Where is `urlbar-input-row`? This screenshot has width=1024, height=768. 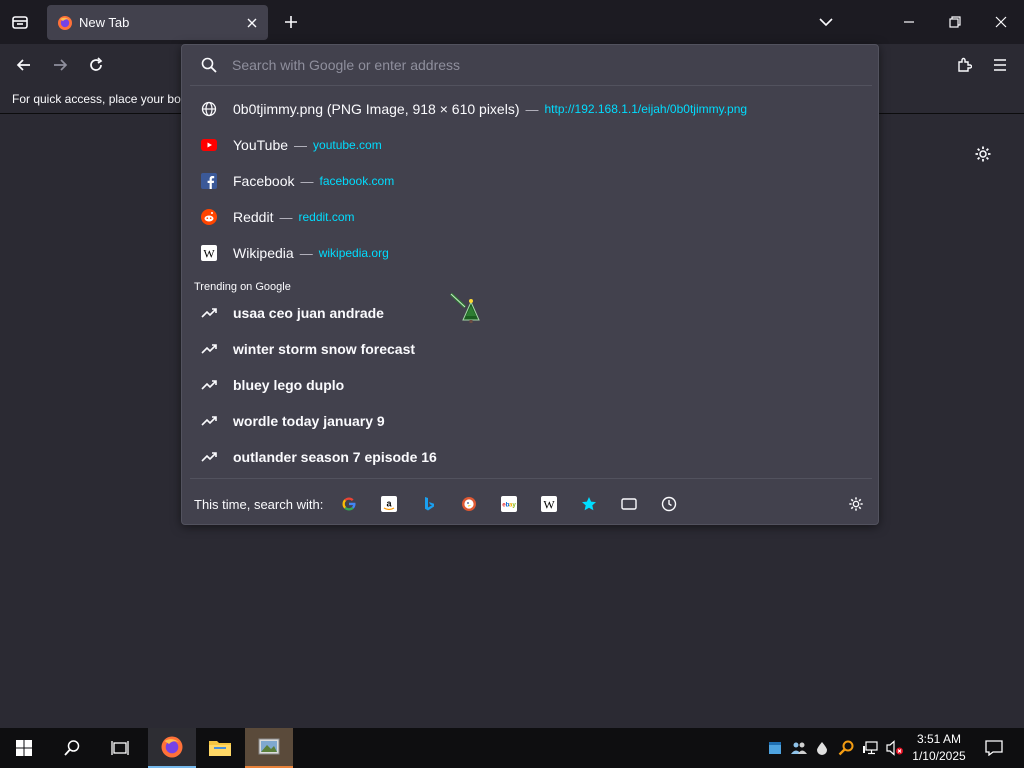 urlbar-input-row is located at coordinates (530, 65).